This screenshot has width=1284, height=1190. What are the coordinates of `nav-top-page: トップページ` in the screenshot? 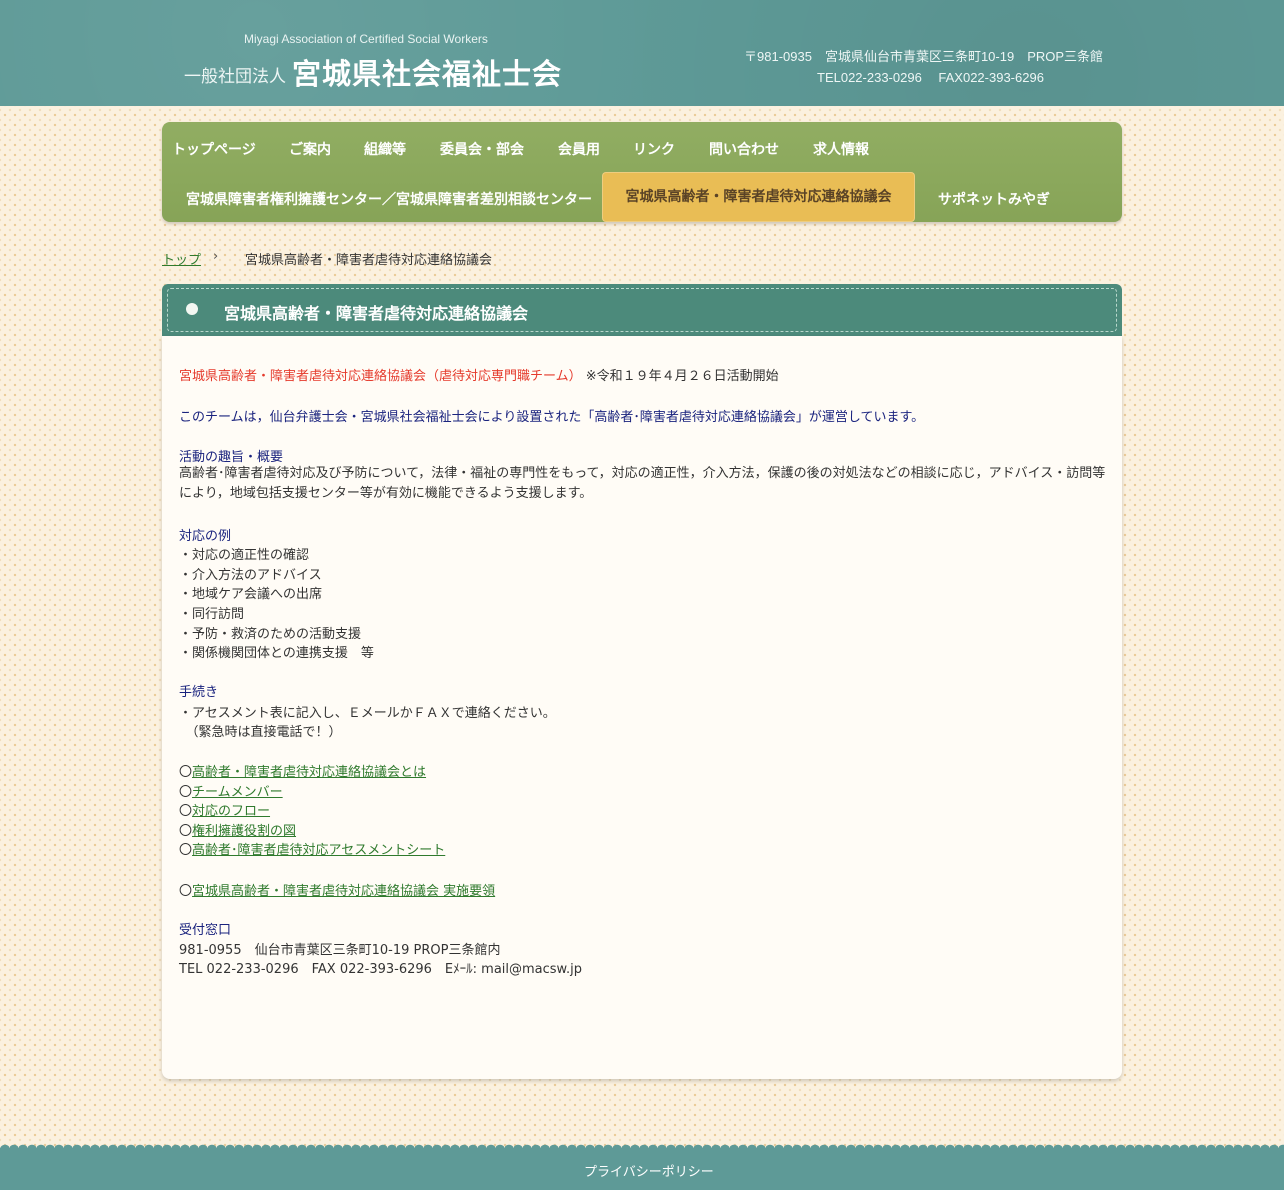 It's located at (214, 149).